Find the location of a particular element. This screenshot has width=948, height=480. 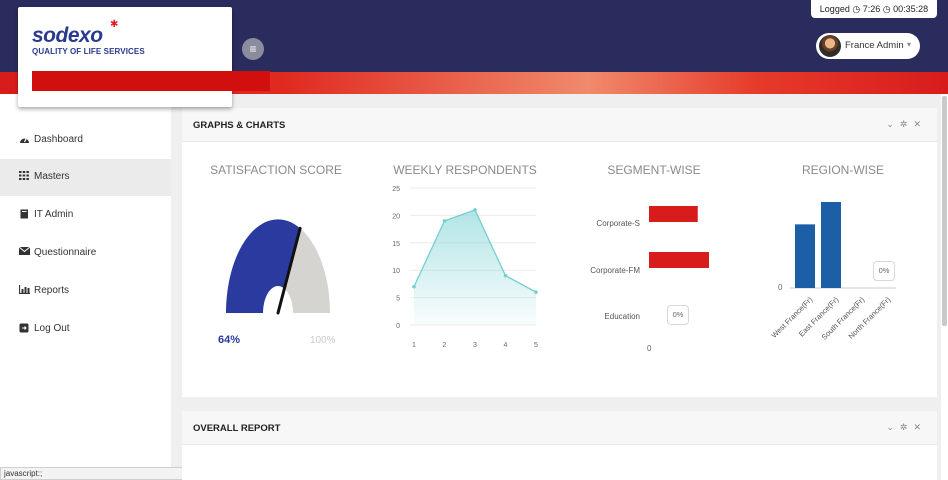

user-menu-button: France Admin ▾ is located at coordinates (868, 46).